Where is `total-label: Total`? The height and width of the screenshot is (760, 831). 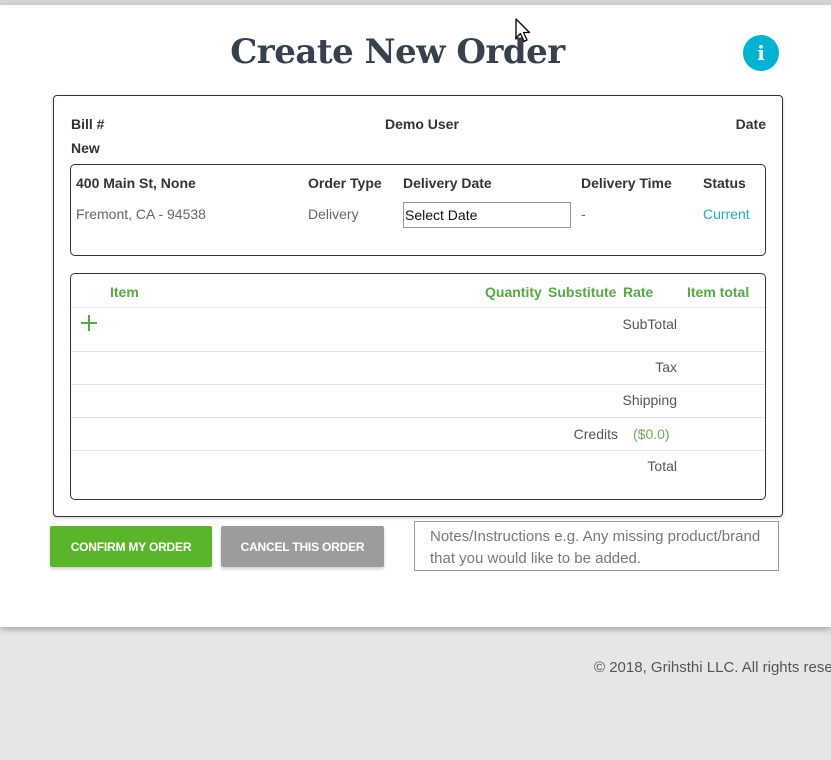
total-label: Total is located at coordinates (662, 466).